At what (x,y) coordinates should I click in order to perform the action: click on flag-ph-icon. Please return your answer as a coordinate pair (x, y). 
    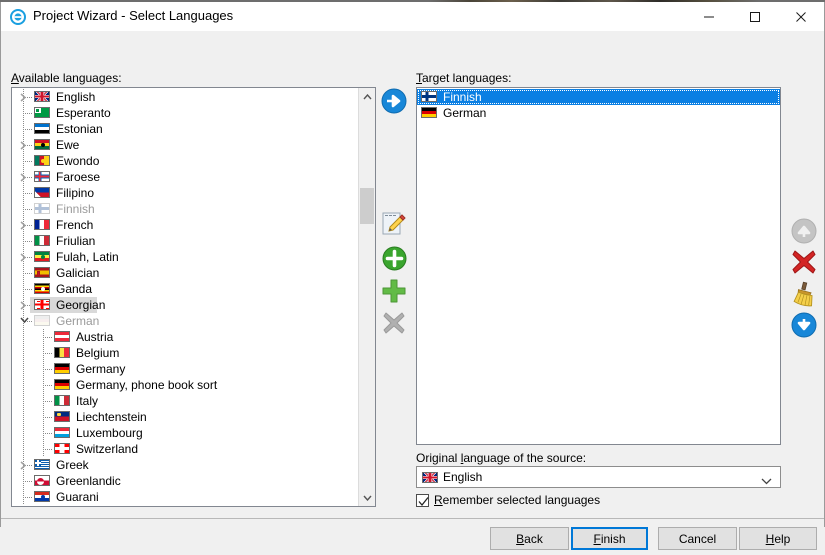
    Looking at the image, I should click on (42, 192).